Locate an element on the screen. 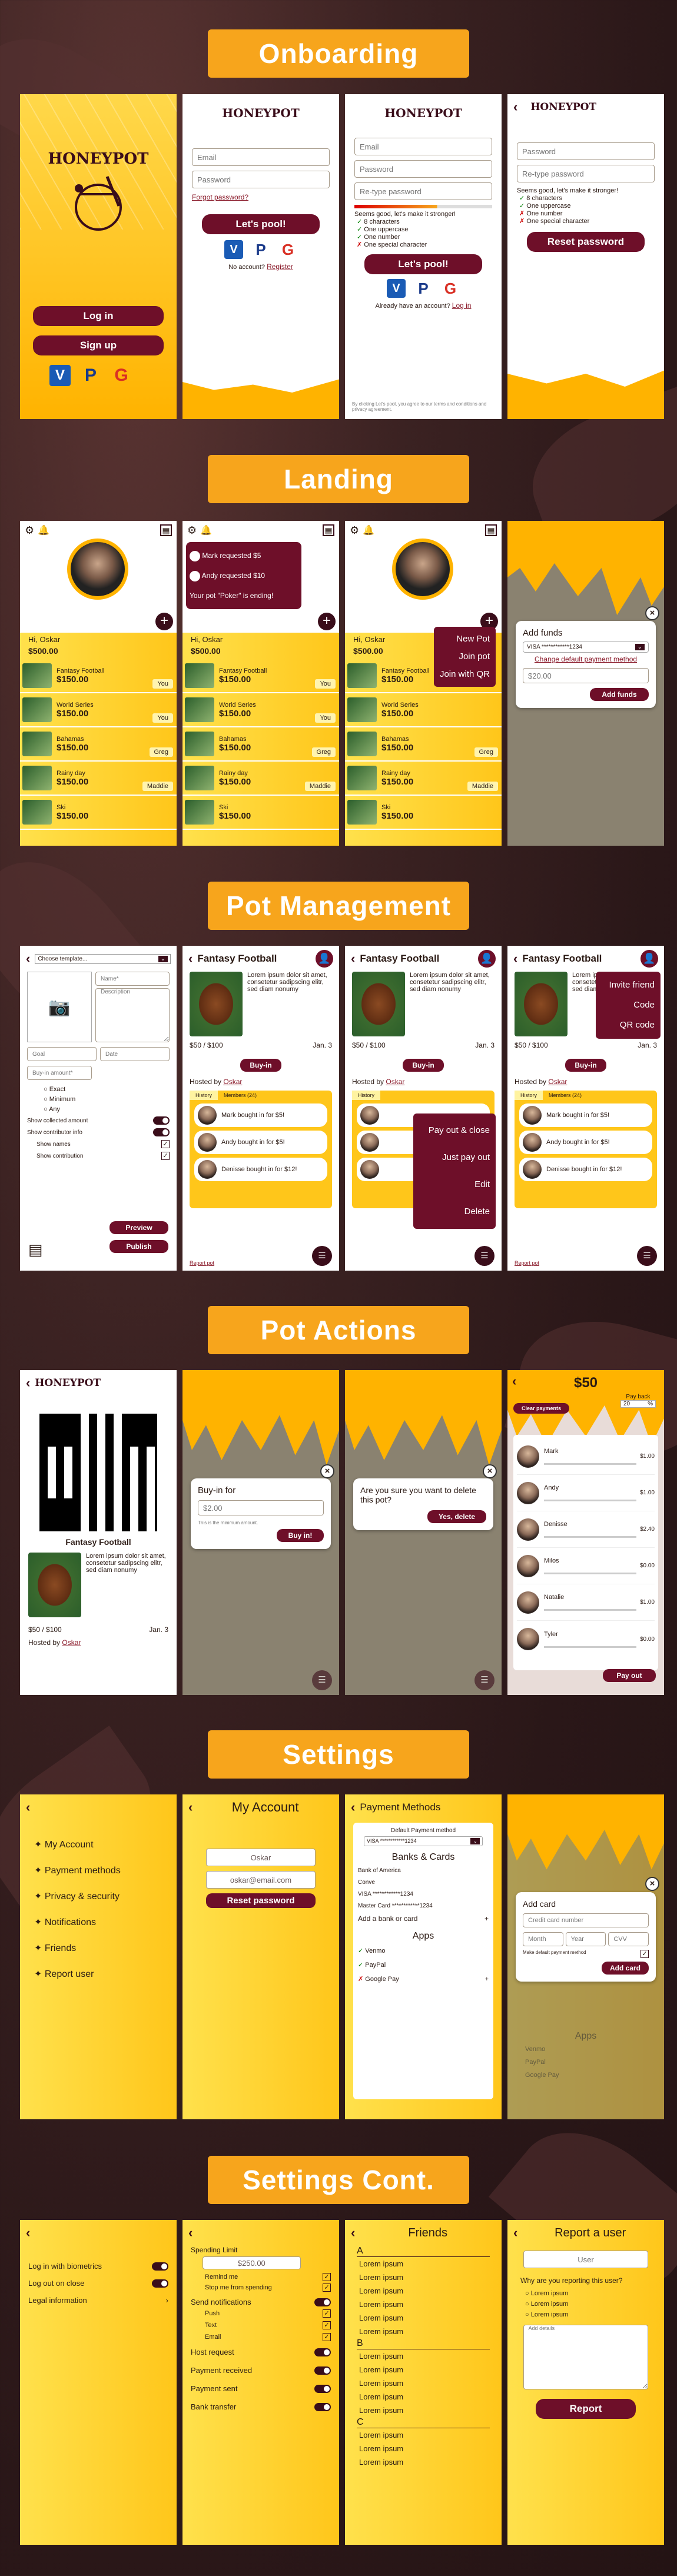 The height and width of the screenshot is (2576, 677). menu-icon: ☰ is located at coordinates (322, 1256).